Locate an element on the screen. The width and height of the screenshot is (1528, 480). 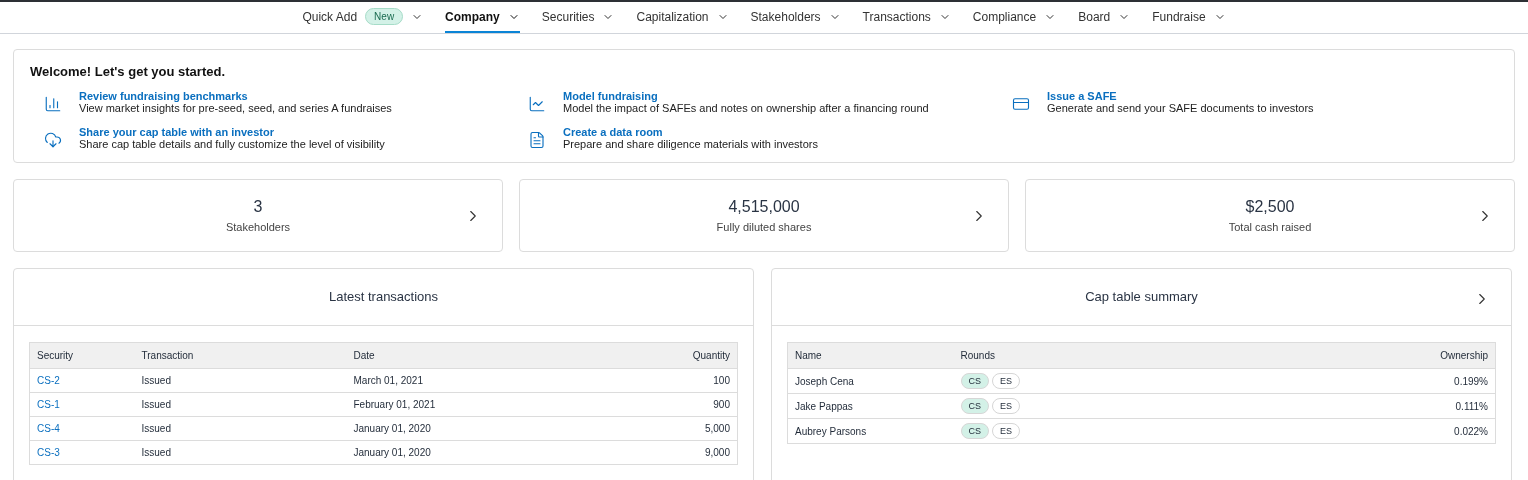
nav-tab: Quick Add New is located at coordinates (363, 17).